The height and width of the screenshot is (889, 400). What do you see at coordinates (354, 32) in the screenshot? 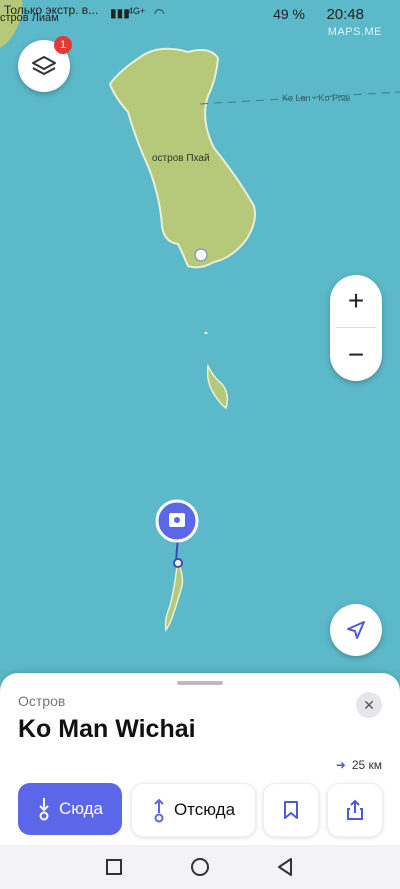
I see `maps-me-watermark: MAPS.ME` at bounding box center [354, 32].